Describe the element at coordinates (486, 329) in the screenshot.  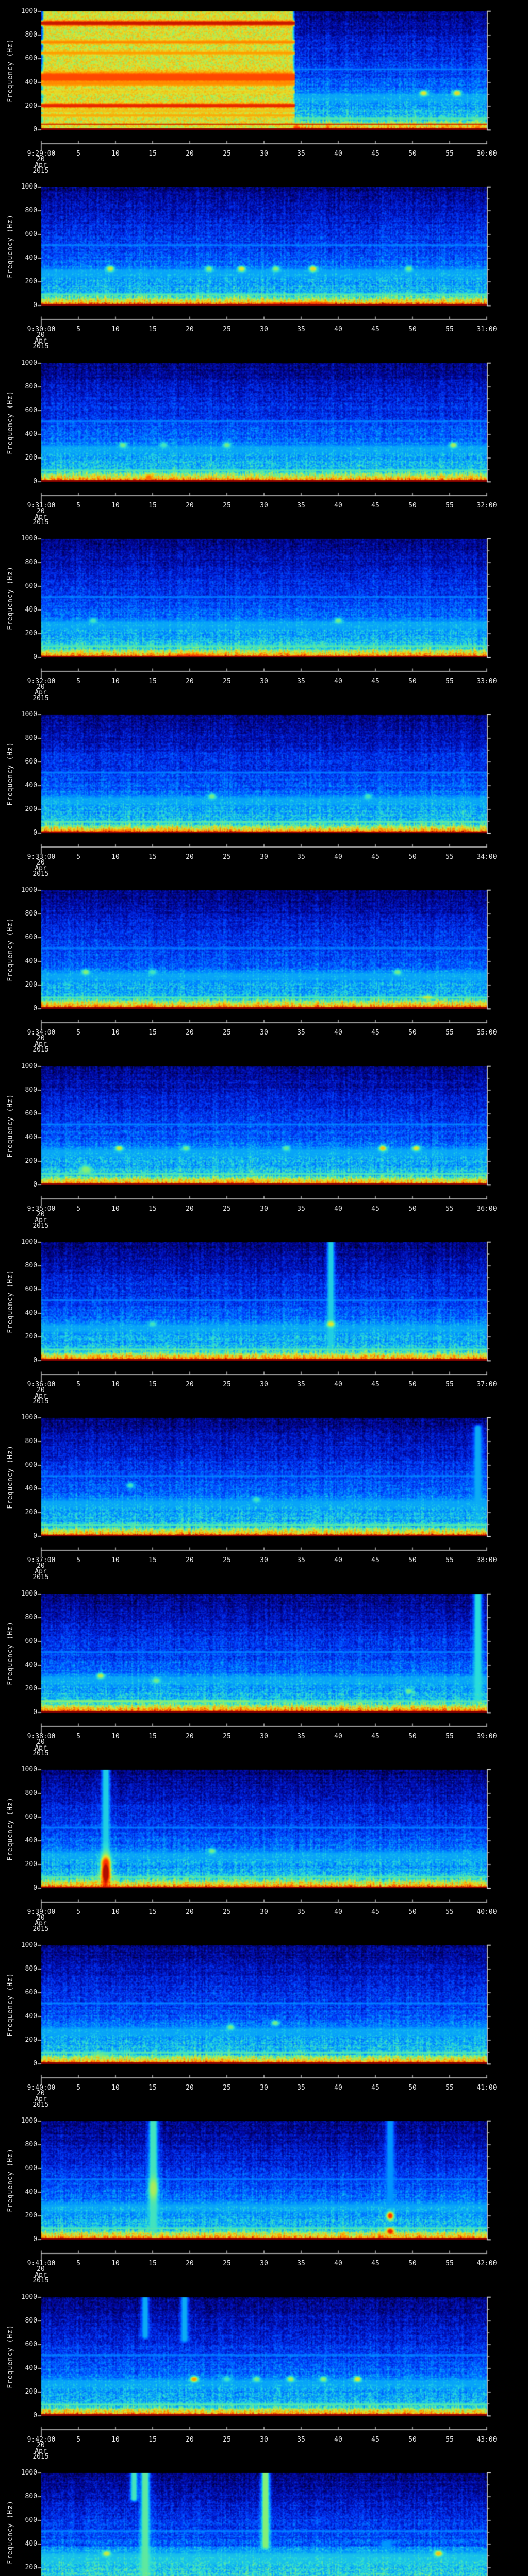
I see `x-end-time-label: 31:00` at that location.